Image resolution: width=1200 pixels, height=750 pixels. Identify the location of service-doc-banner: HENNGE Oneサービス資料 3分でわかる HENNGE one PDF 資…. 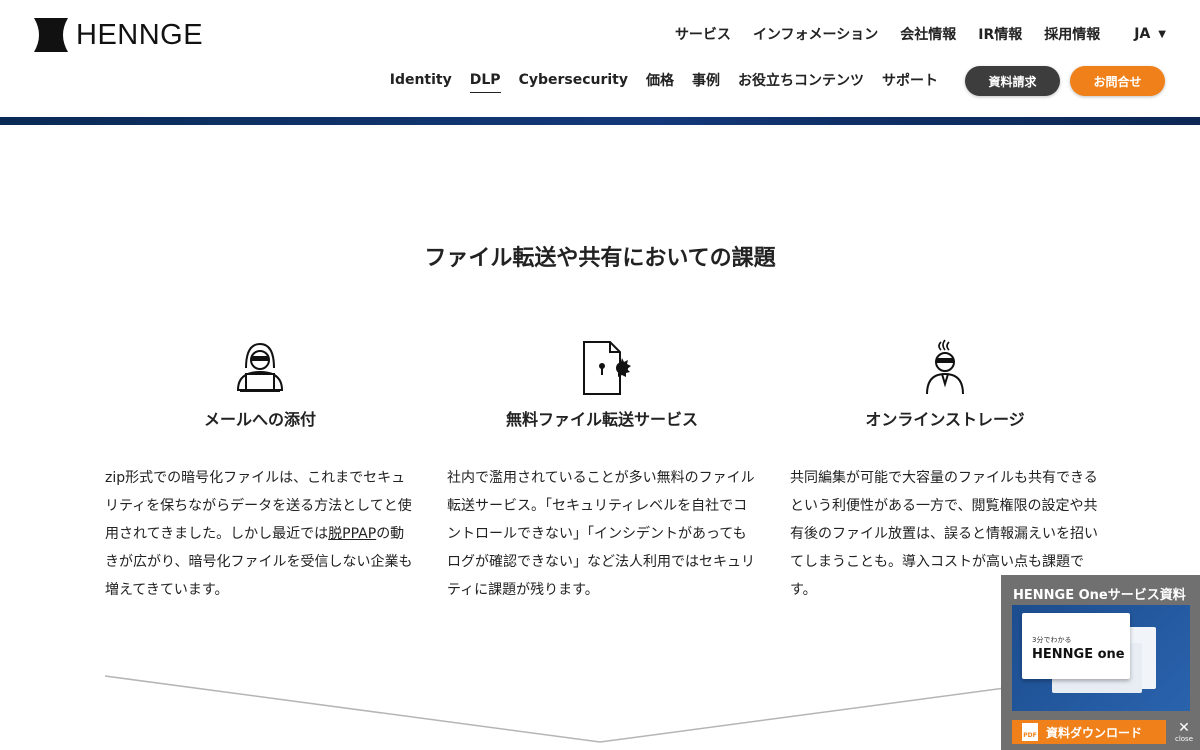
(1100, 662).